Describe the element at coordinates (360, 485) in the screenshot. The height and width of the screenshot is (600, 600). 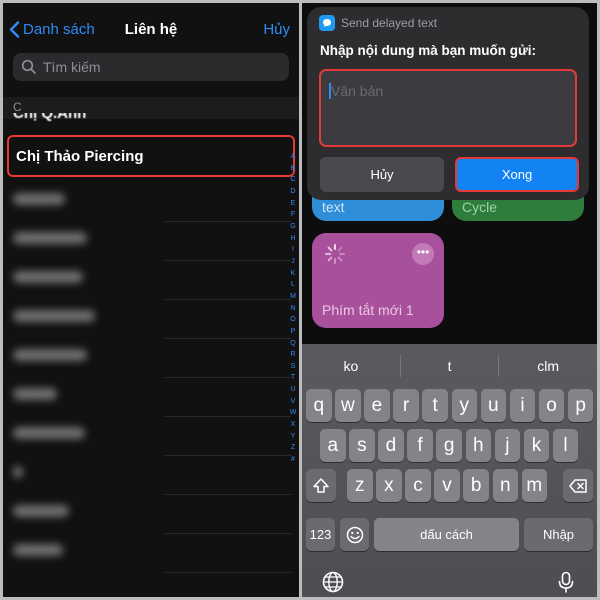
I see `key-z: z` at that location.